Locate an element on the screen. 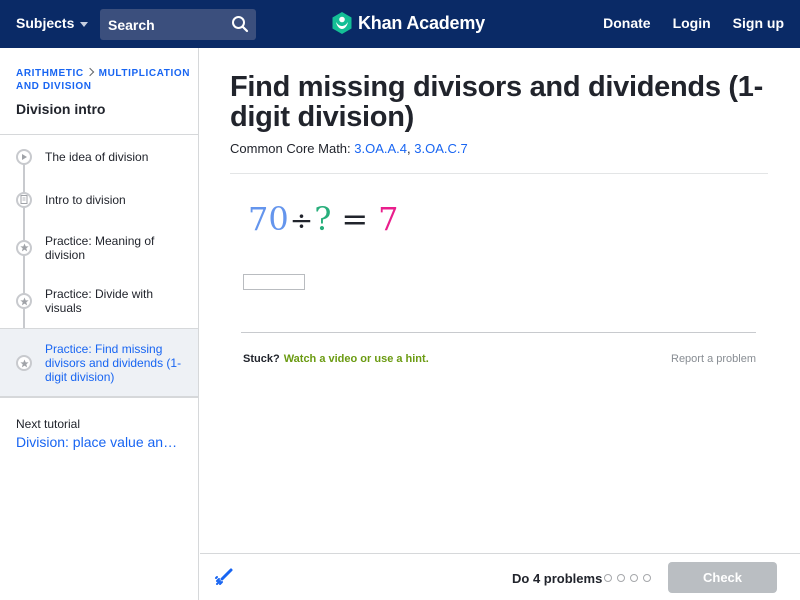 This screenshot has width=800, height=600. equation-unknown: ? is located at coordinates (323, 219).